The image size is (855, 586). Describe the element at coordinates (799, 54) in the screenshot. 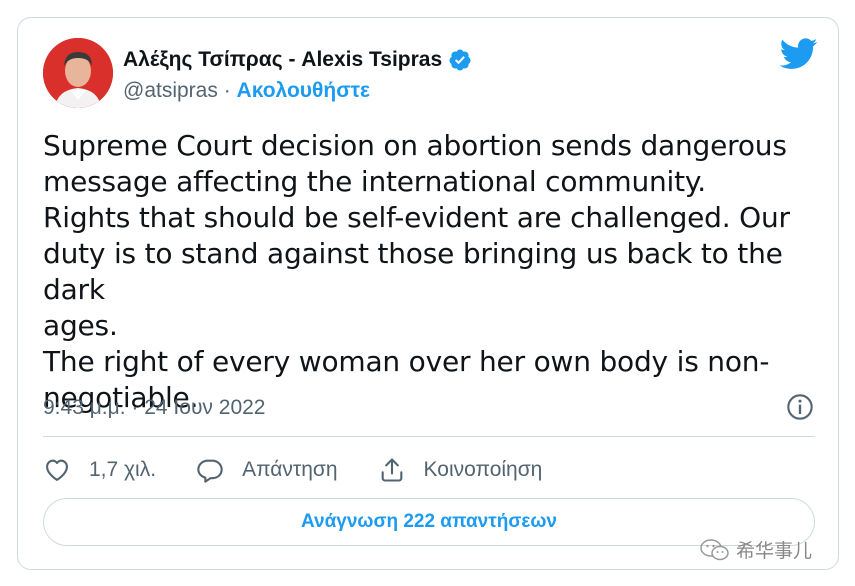

I see `twitter-bird-icon` at that location.